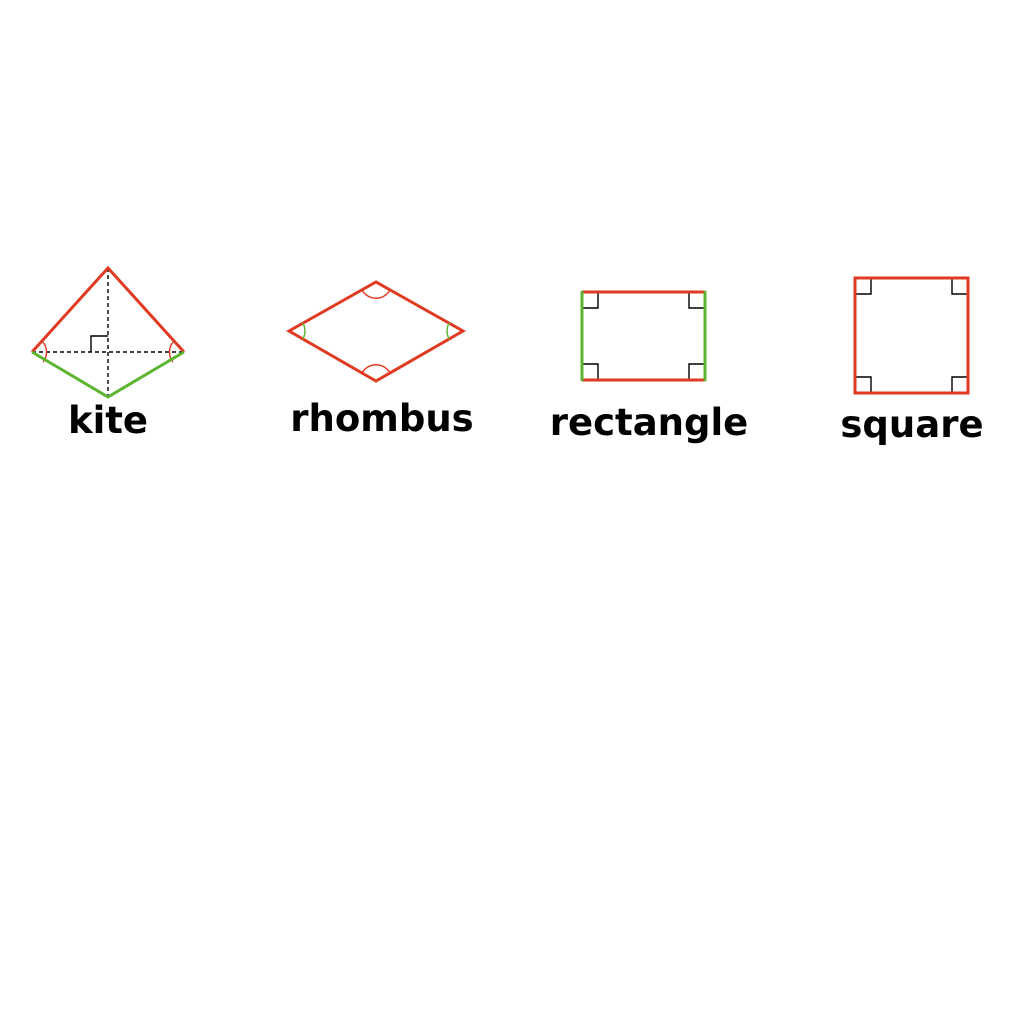 The image size is (1024, 1012). Describe the element at coordinates (376, 294) in the screenshot. I see `rhombus-angle-arc-top` at that location.